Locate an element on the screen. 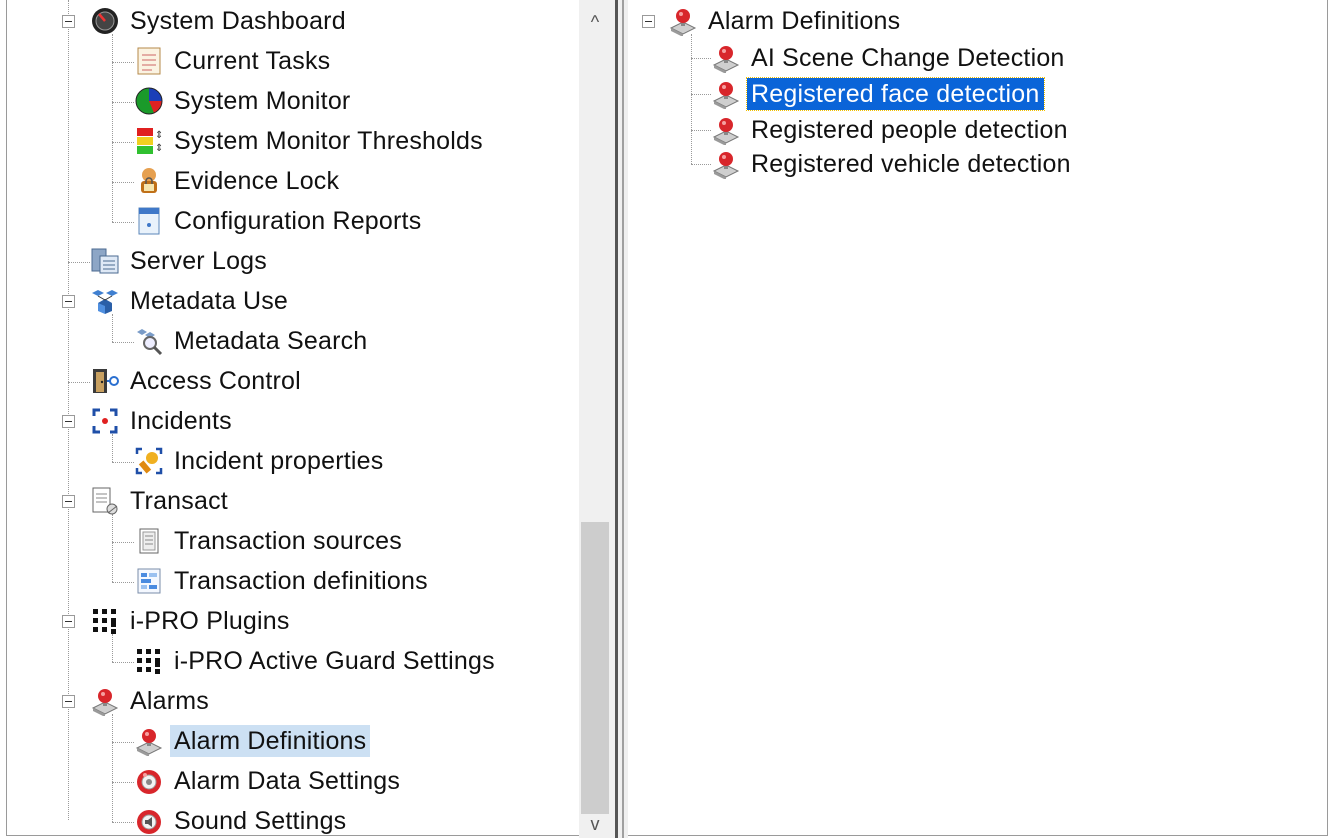 The image size is (1330, 840). tree-item-label: Incidents is located at coordinates (181, 421).